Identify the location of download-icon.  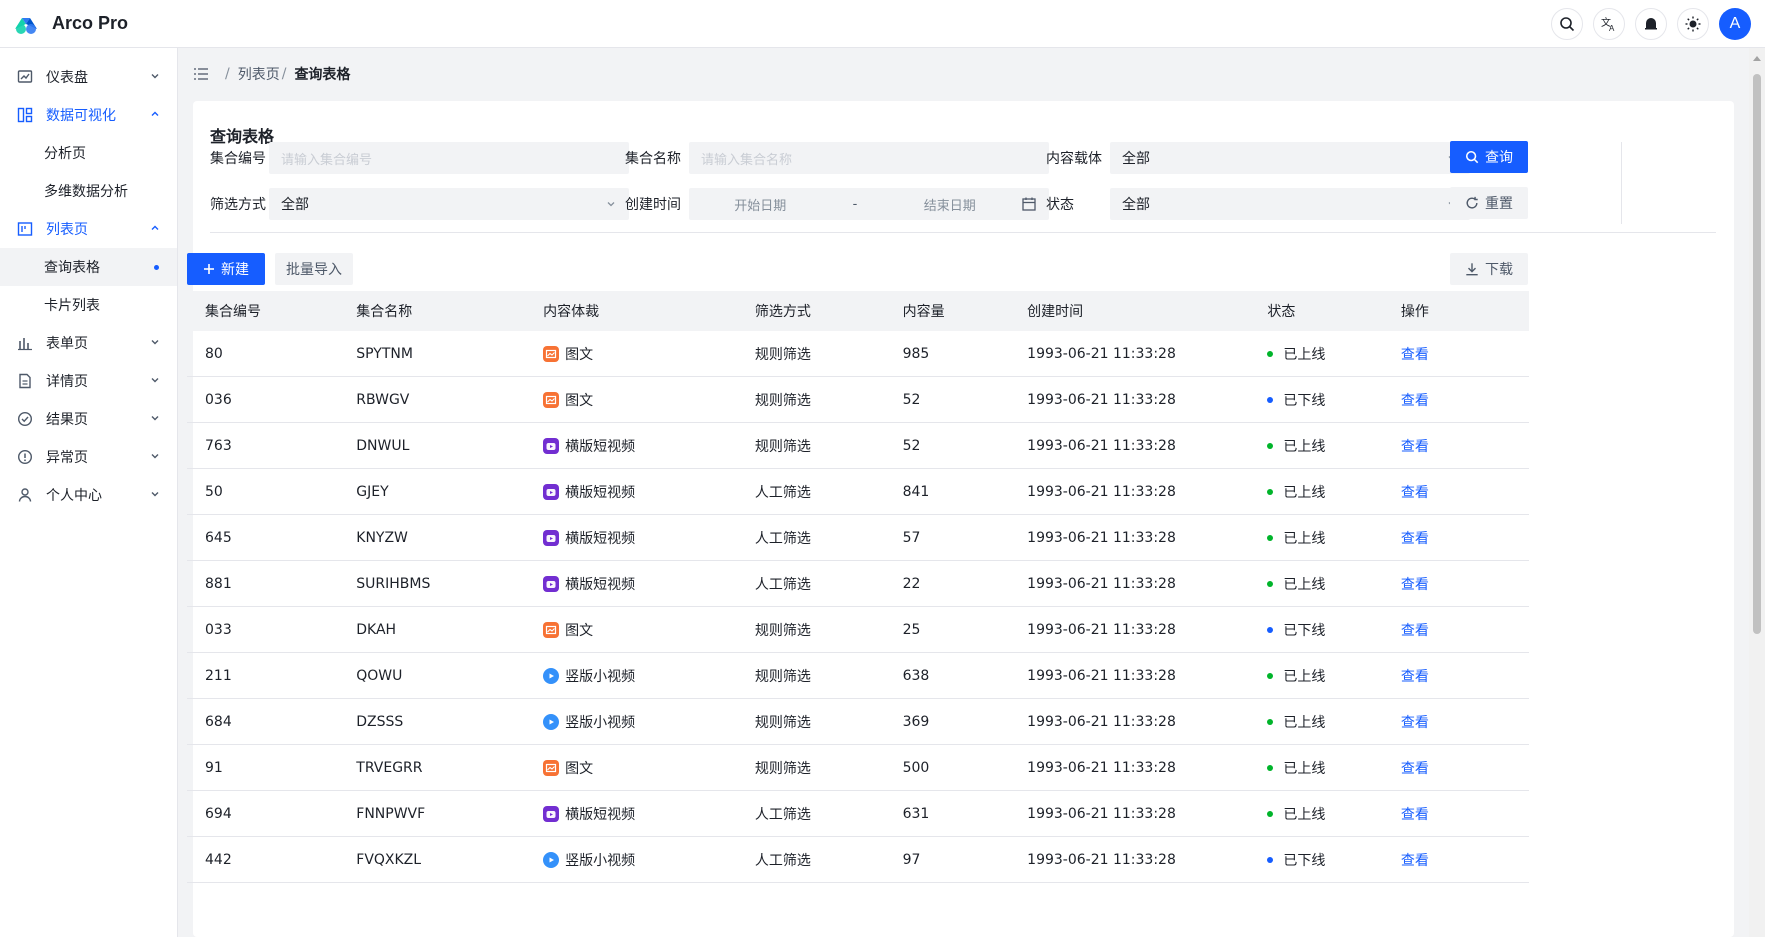
(1472, 269).